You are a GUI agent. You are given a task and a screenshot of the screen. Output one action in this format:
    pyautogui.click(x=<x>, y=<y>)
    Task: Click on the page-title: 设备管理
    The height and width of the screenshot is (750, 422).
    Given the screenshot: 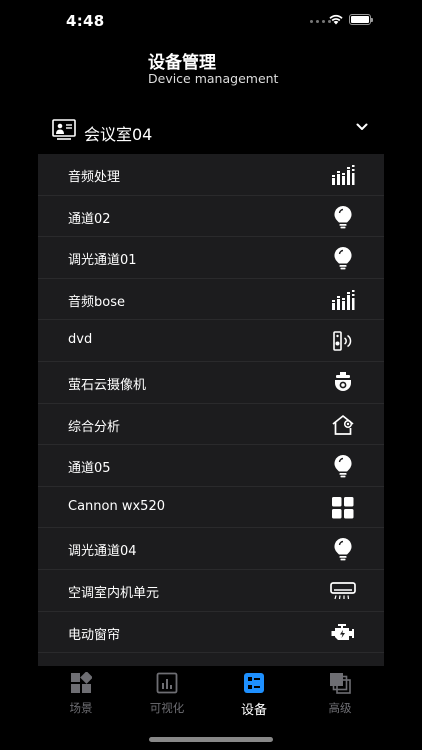 What is the action you would take?
    pyautogui.click(x=182, y=63)
    